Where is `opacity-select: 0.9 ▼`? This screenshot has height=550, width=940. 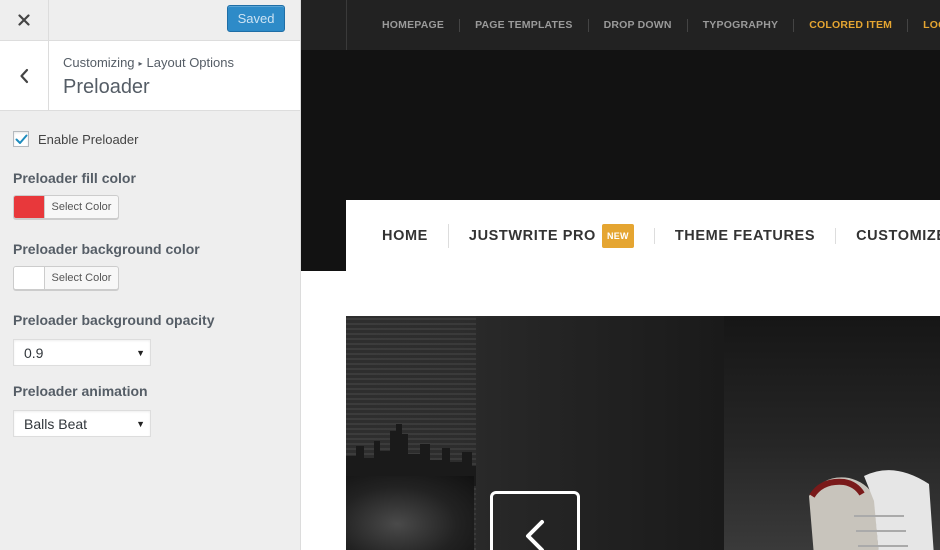
opacity-select: 0.9 ▼ is located at coordinates (82, 352).